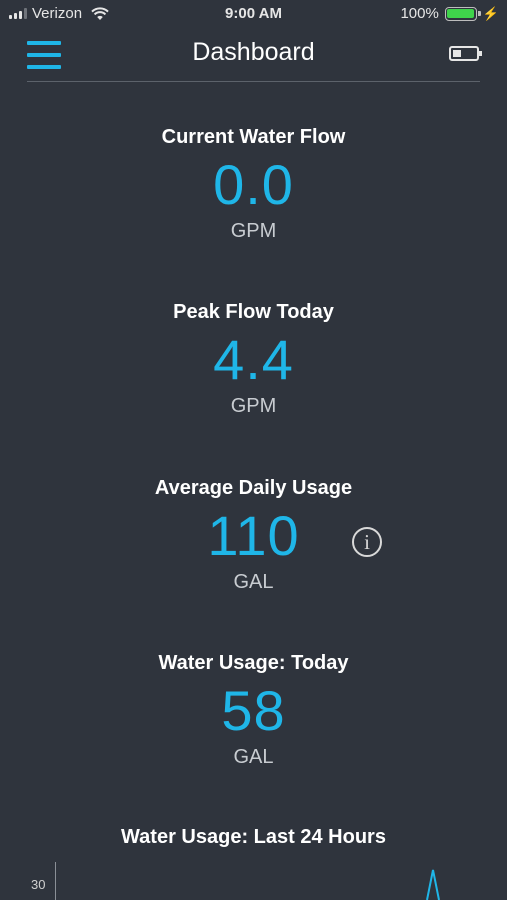  I want to click on status-right: 100% ⚡, so click(449, 13).